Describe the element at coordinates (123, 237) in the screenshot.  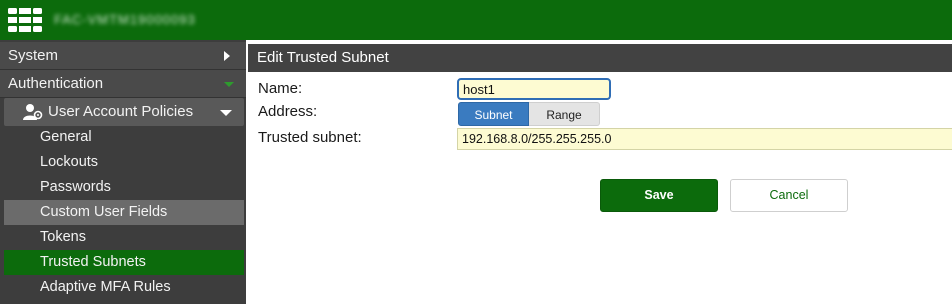
I see `sidebar-item-tokens: Tokens` at that location.